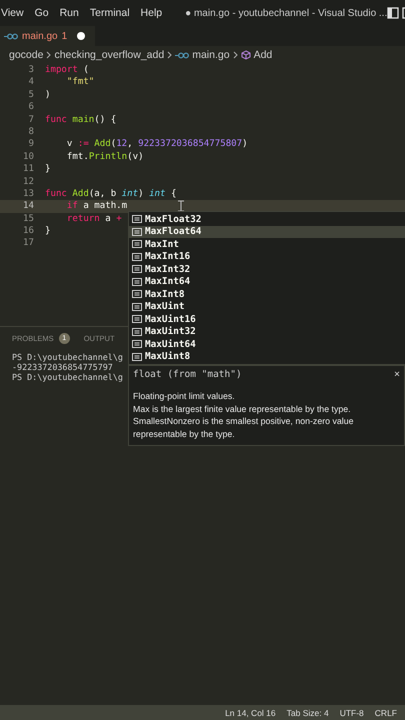 Image resolution: width=405 pixels, height=720 pixels. Describe the element at coordinates (267, 306) in the screenshot. I see `suggestion-item: MaxUint` at that location.